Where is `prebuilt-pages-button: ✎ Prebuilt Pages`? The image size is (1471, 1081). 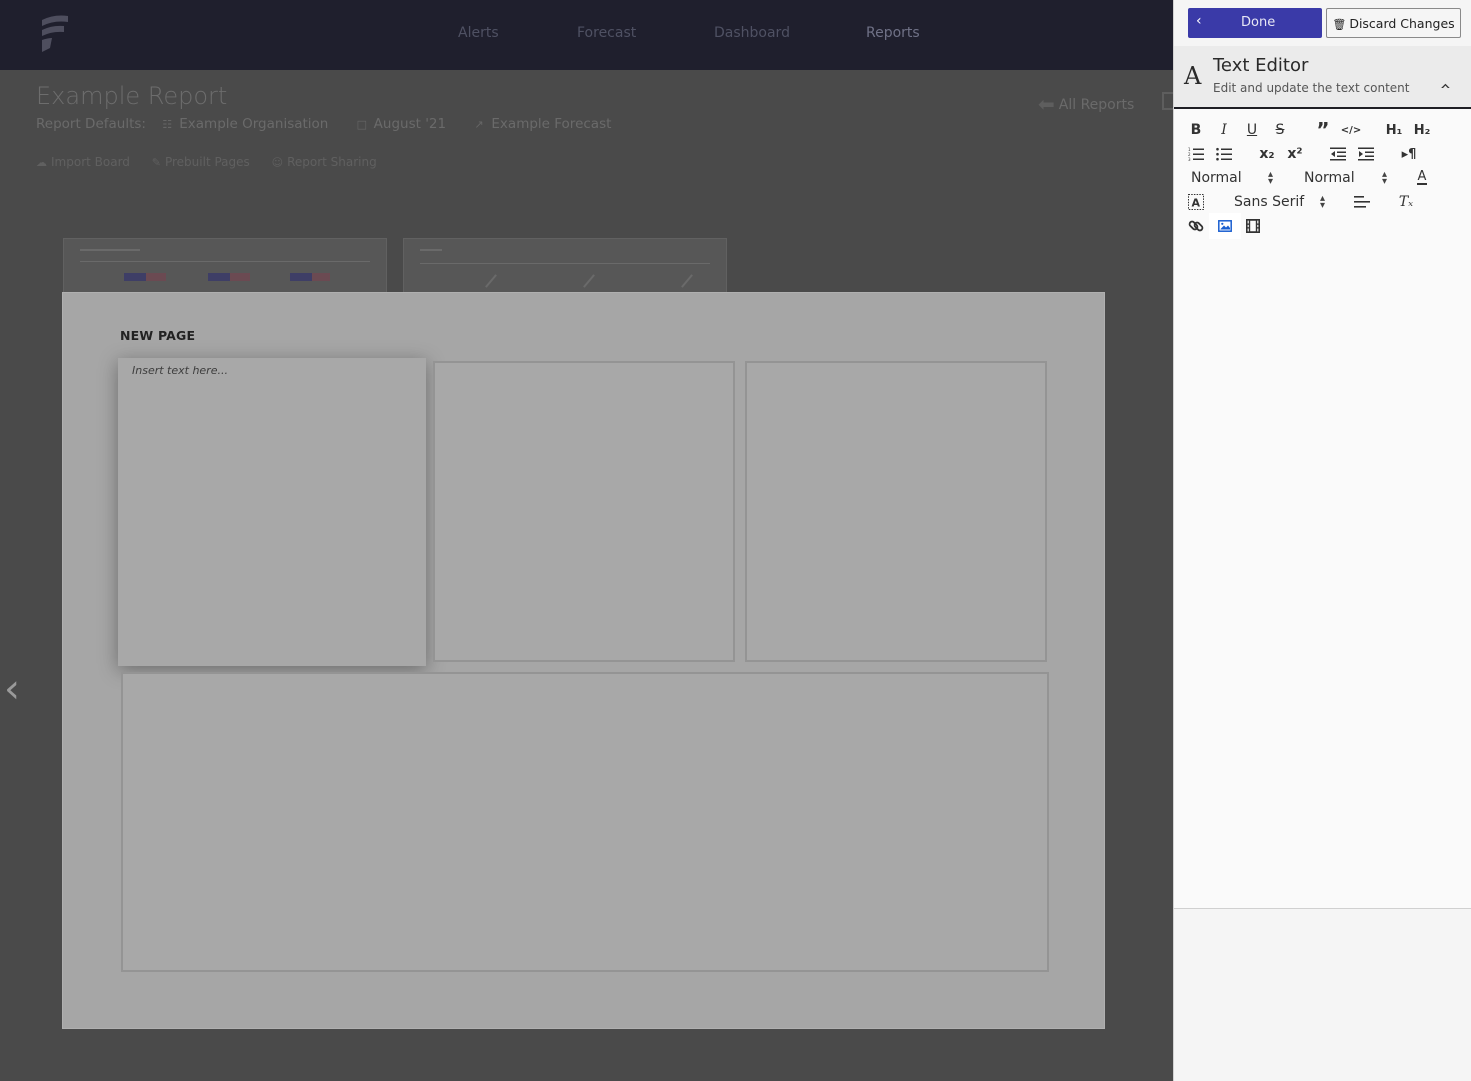
prebuilt-pages-button: ✎ Prebuilt Pages is located at coordinates (201, 162).